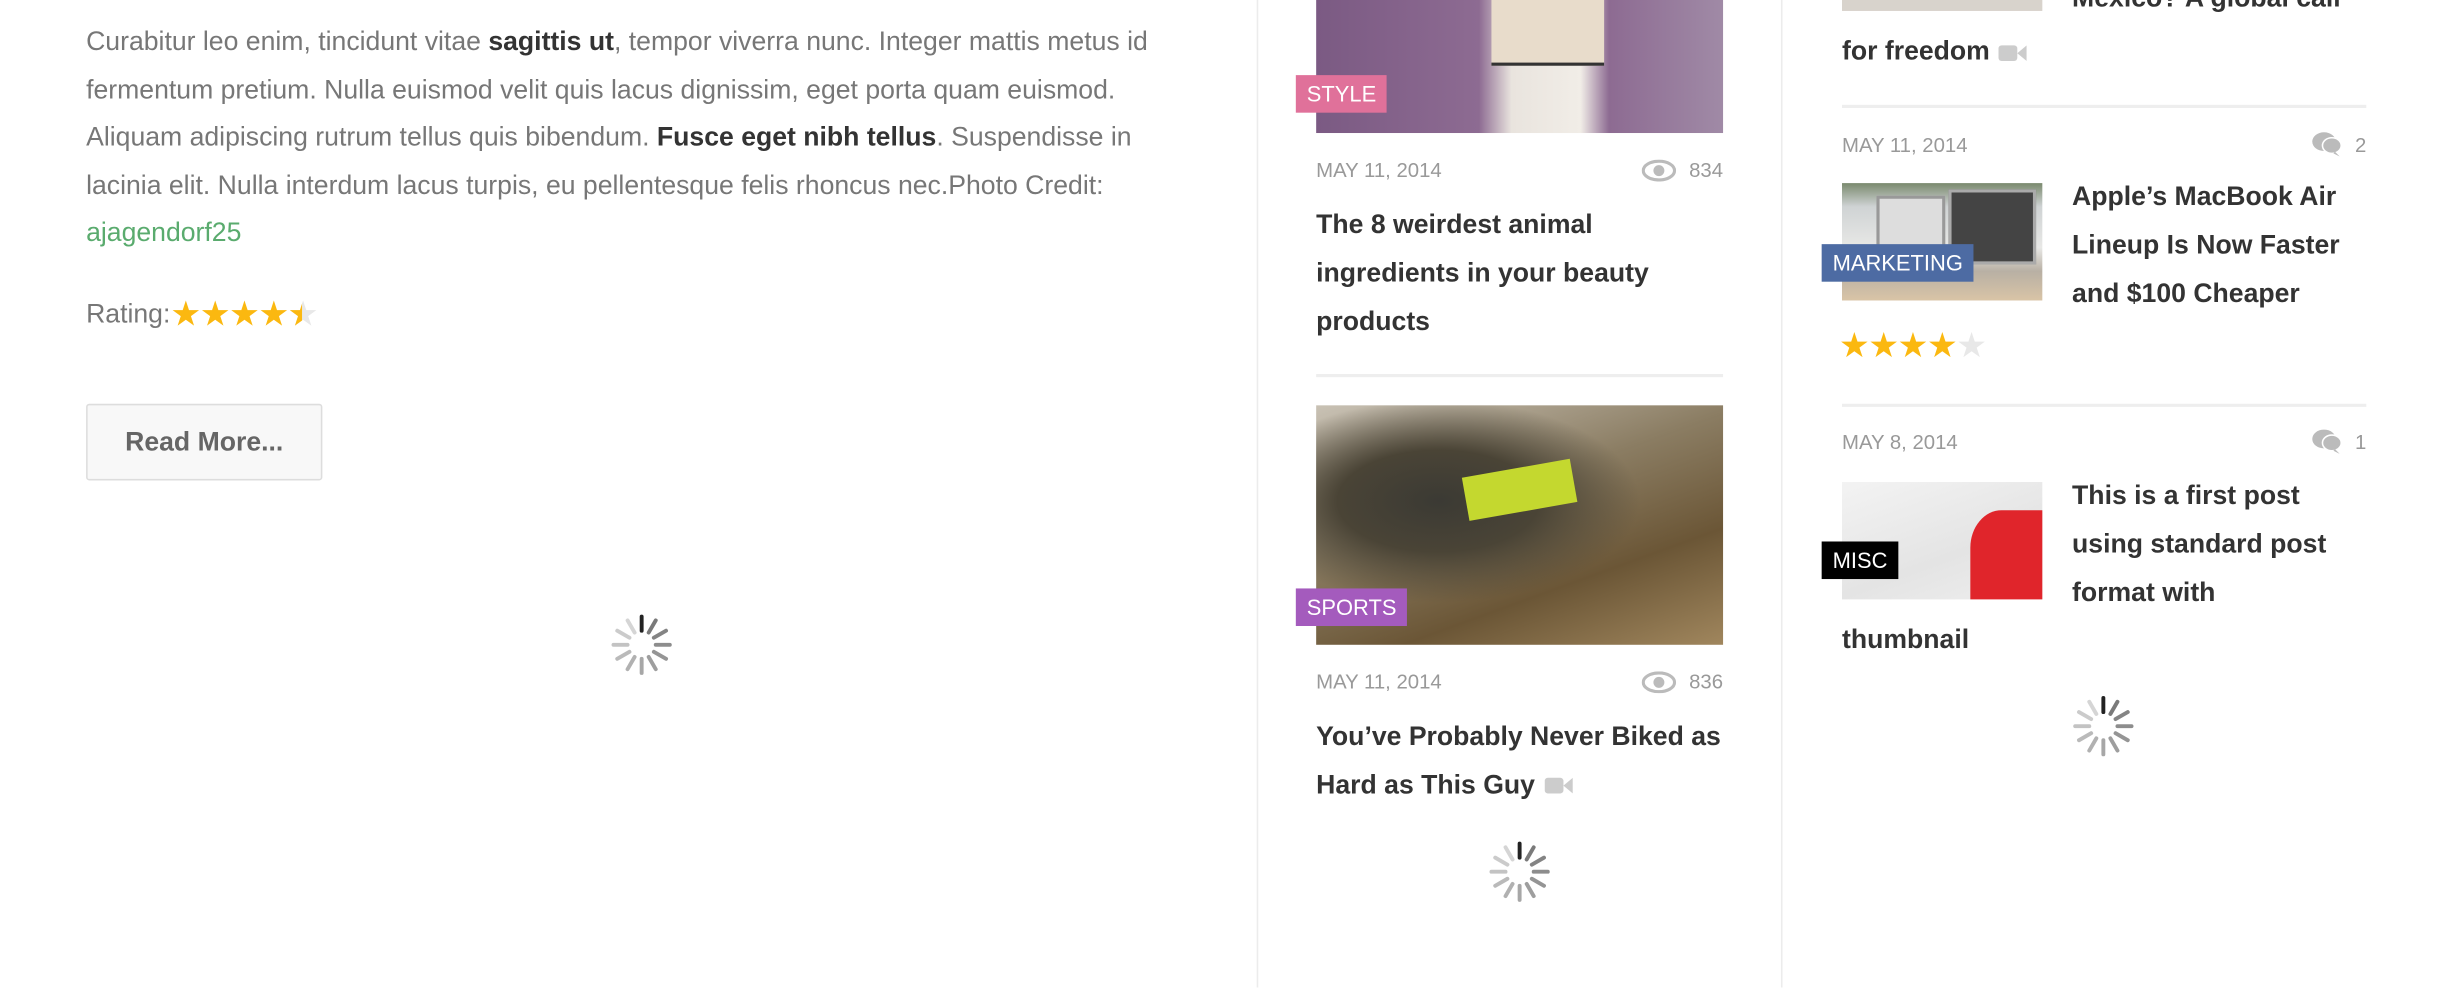 The image size is (2454, 988). What do you see at coordinates (2228, 11) in the screenshot?
I see `post-title-partial: Mexico? A global call` at bounding box center [2228, 11].